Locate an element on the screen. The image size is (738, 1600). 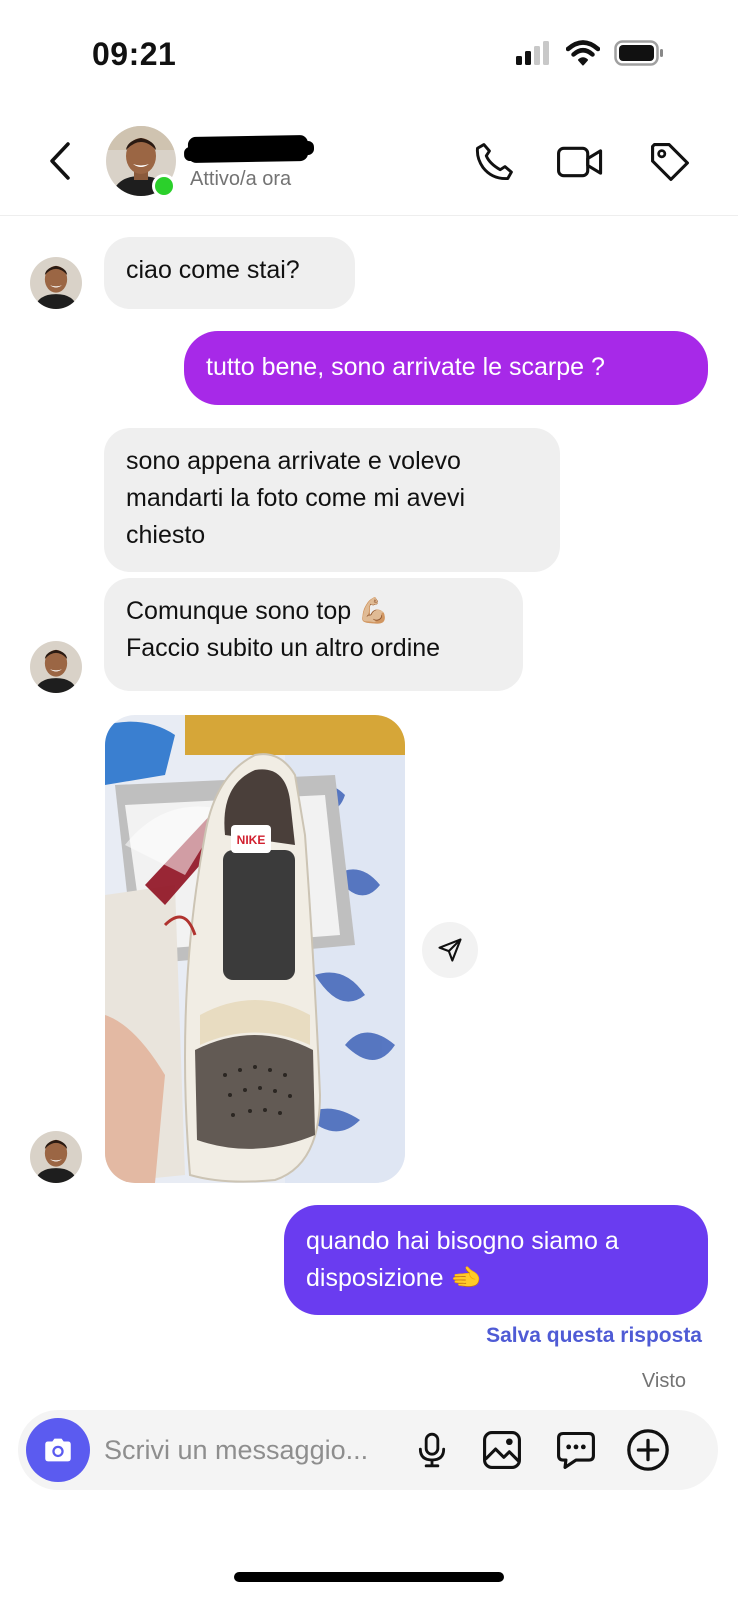
video-icon is located at coordinates (580, 162).